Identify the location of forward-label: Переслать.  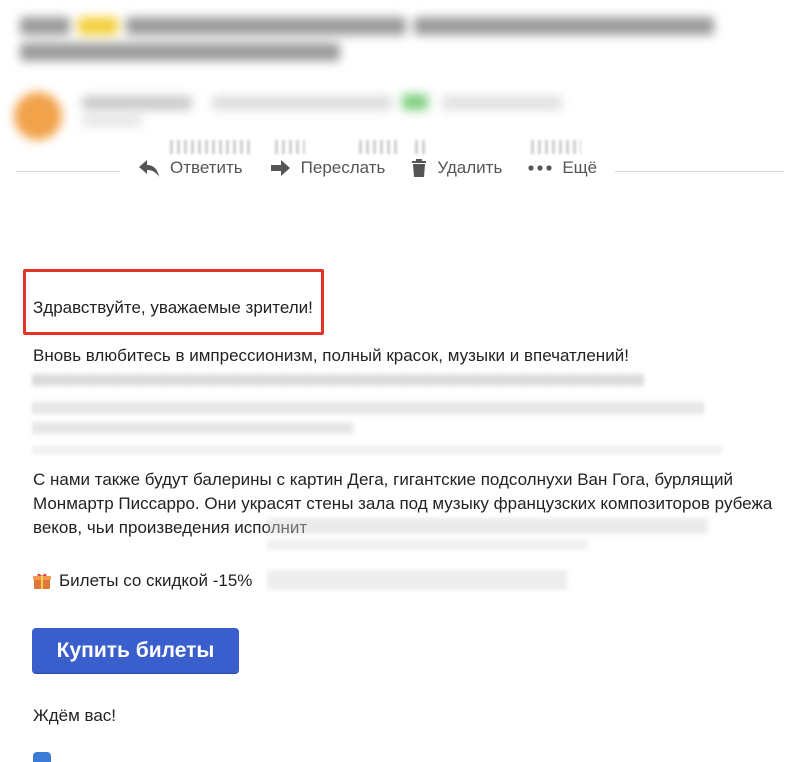
(343, 167).